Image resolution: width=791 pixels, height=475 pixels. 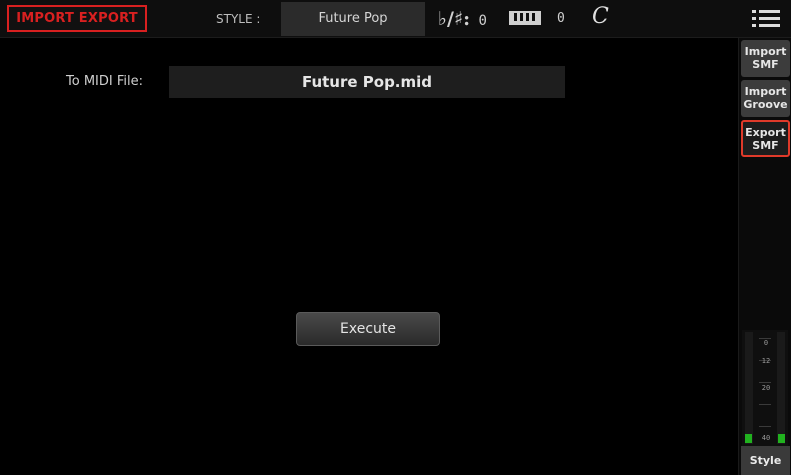 I want to click on level-meter: 0 12 20 40, so click(x=765, y=388).